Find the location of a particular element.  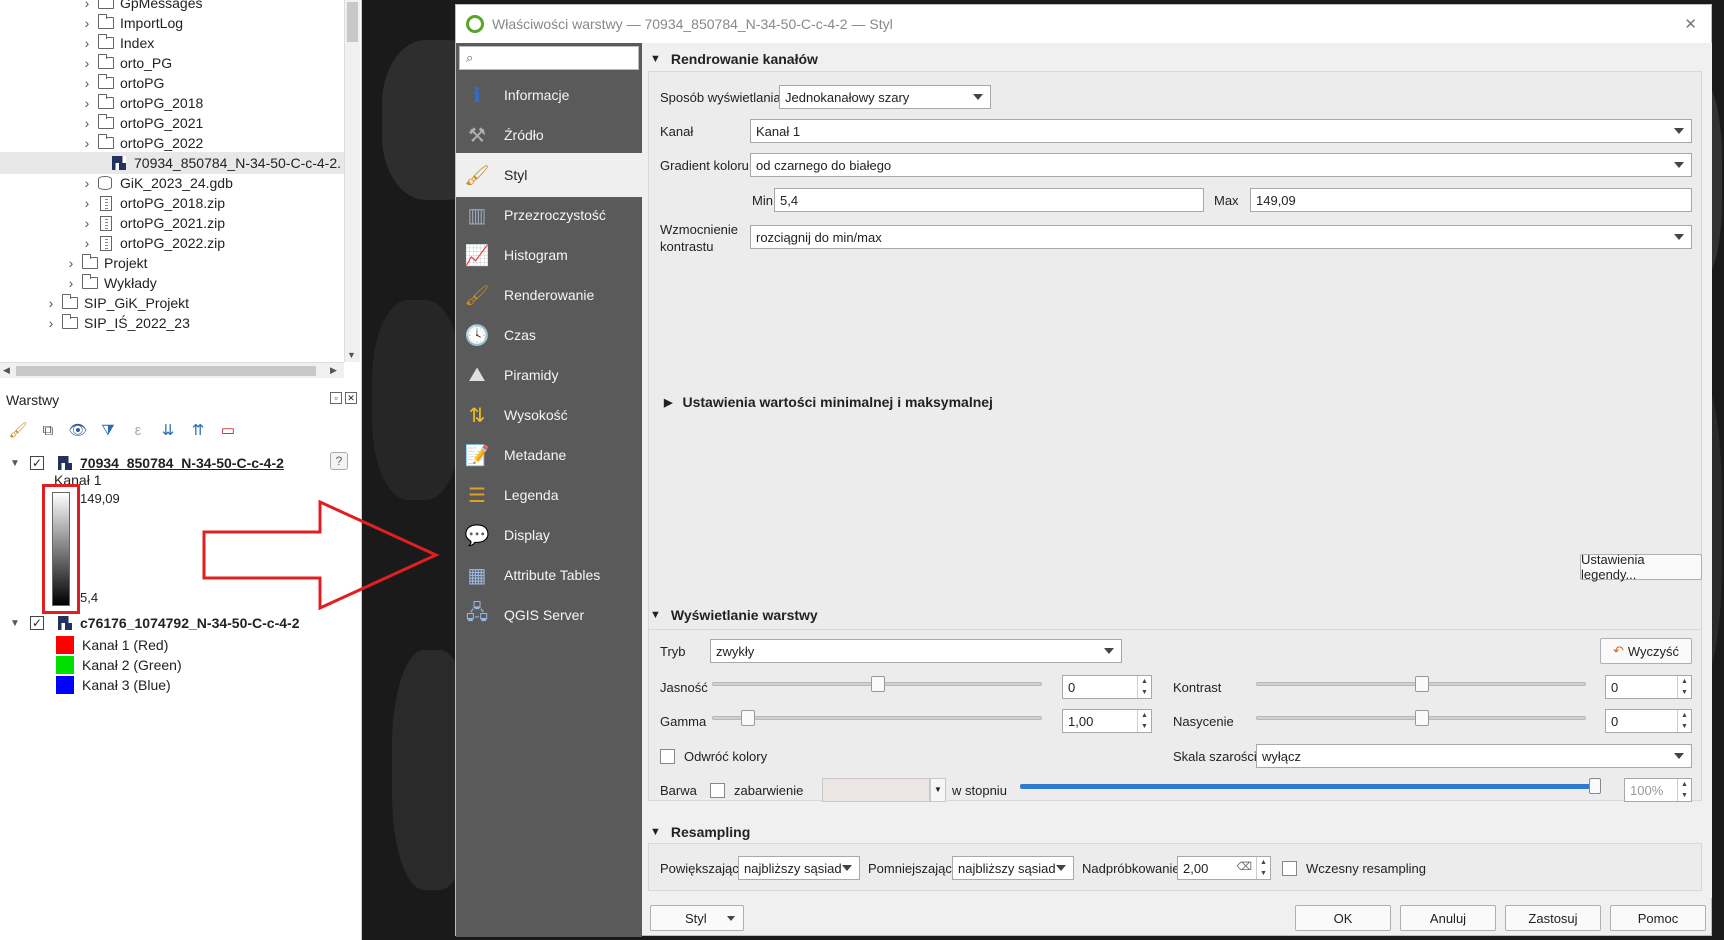

style-menu-button: Styl is located at coordinates (697, 918).